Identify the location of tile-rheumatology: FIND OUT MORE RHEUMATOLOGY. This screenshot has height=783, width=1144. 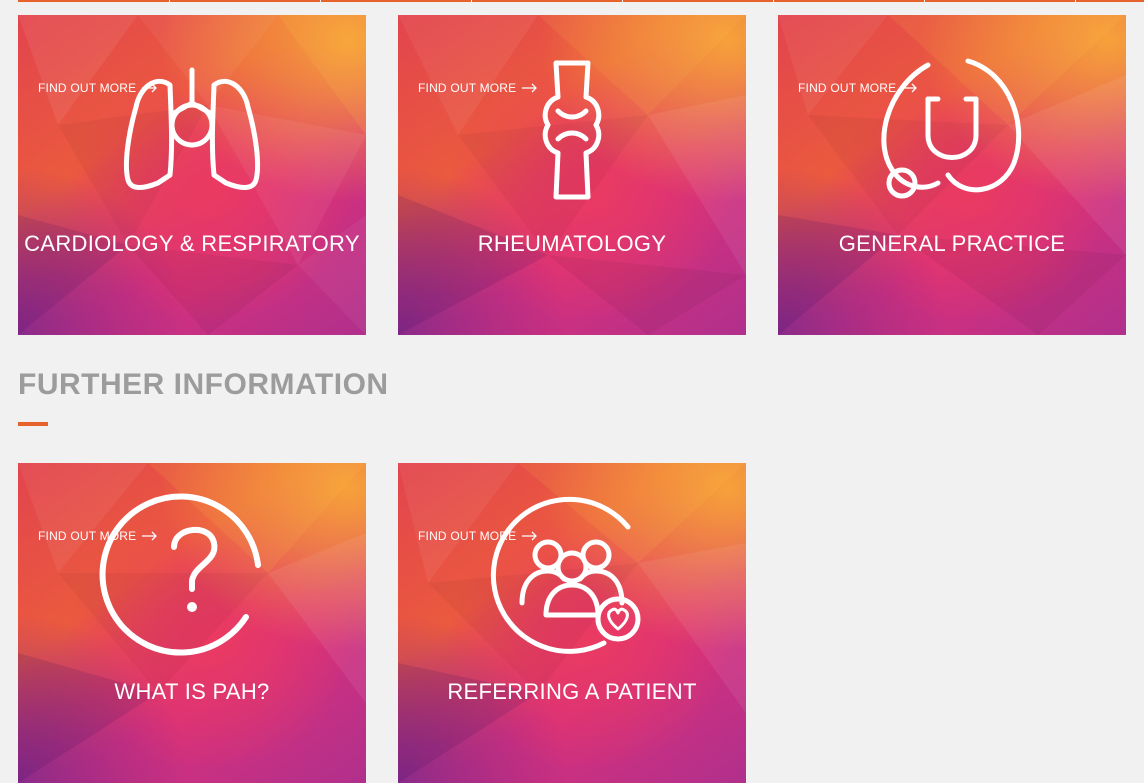
(572, 175).